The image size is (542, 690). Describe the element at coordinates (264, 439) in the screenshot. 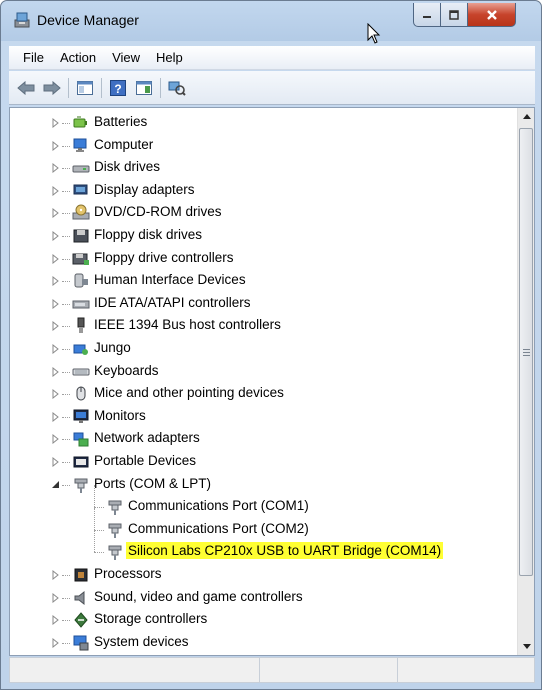

I see `tree-category-item: Network adapters` at that location.